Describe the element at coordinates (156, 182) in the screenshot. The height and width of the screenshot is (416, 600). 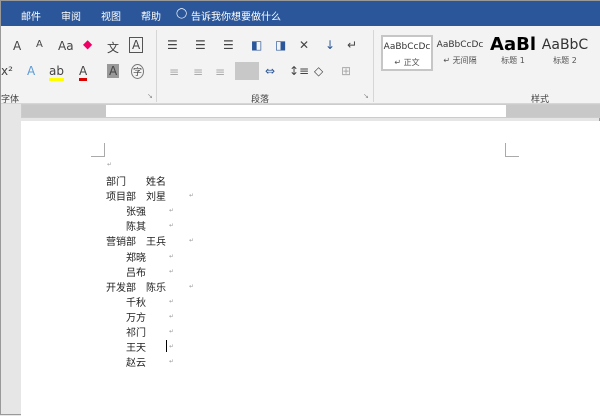
I see `header-name: 姓名` at that location.